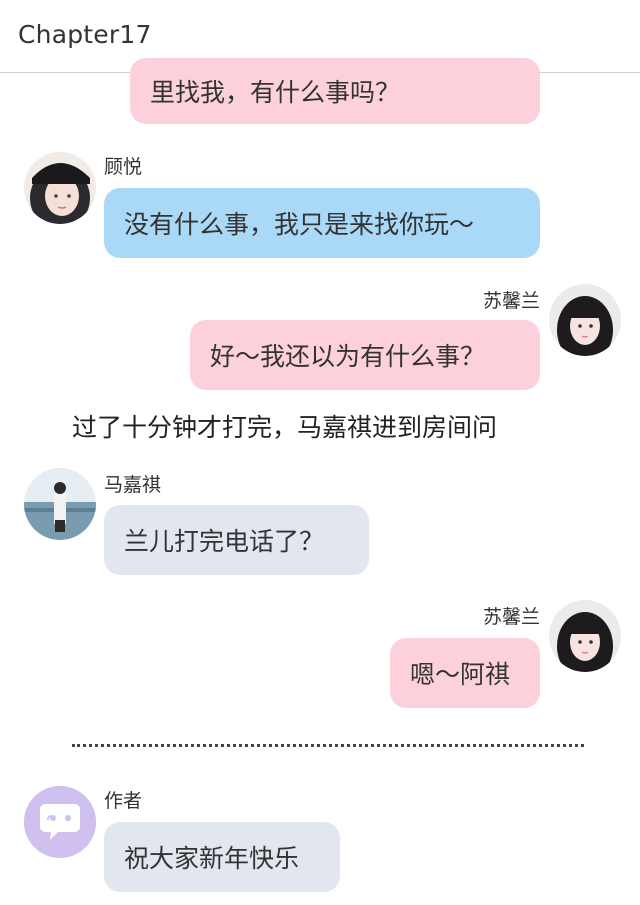  Describe the element at coordinates (85, 34) in the screenshot. I see `chapter-title: Chapter17` at that location.